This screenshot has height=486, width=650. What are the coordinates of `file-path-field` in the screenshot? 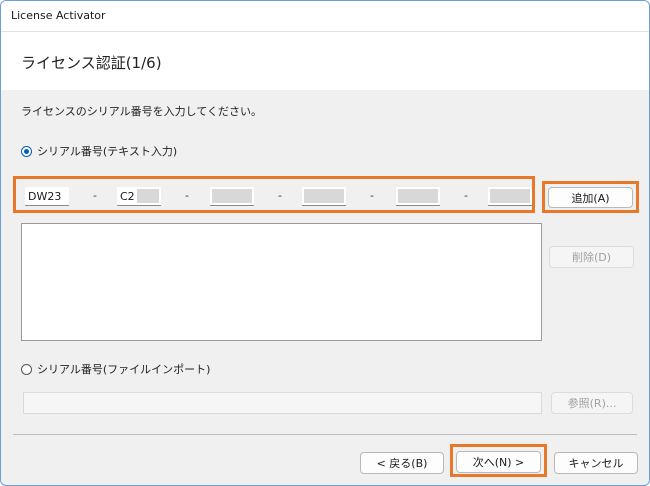 It's located at (282, 403).